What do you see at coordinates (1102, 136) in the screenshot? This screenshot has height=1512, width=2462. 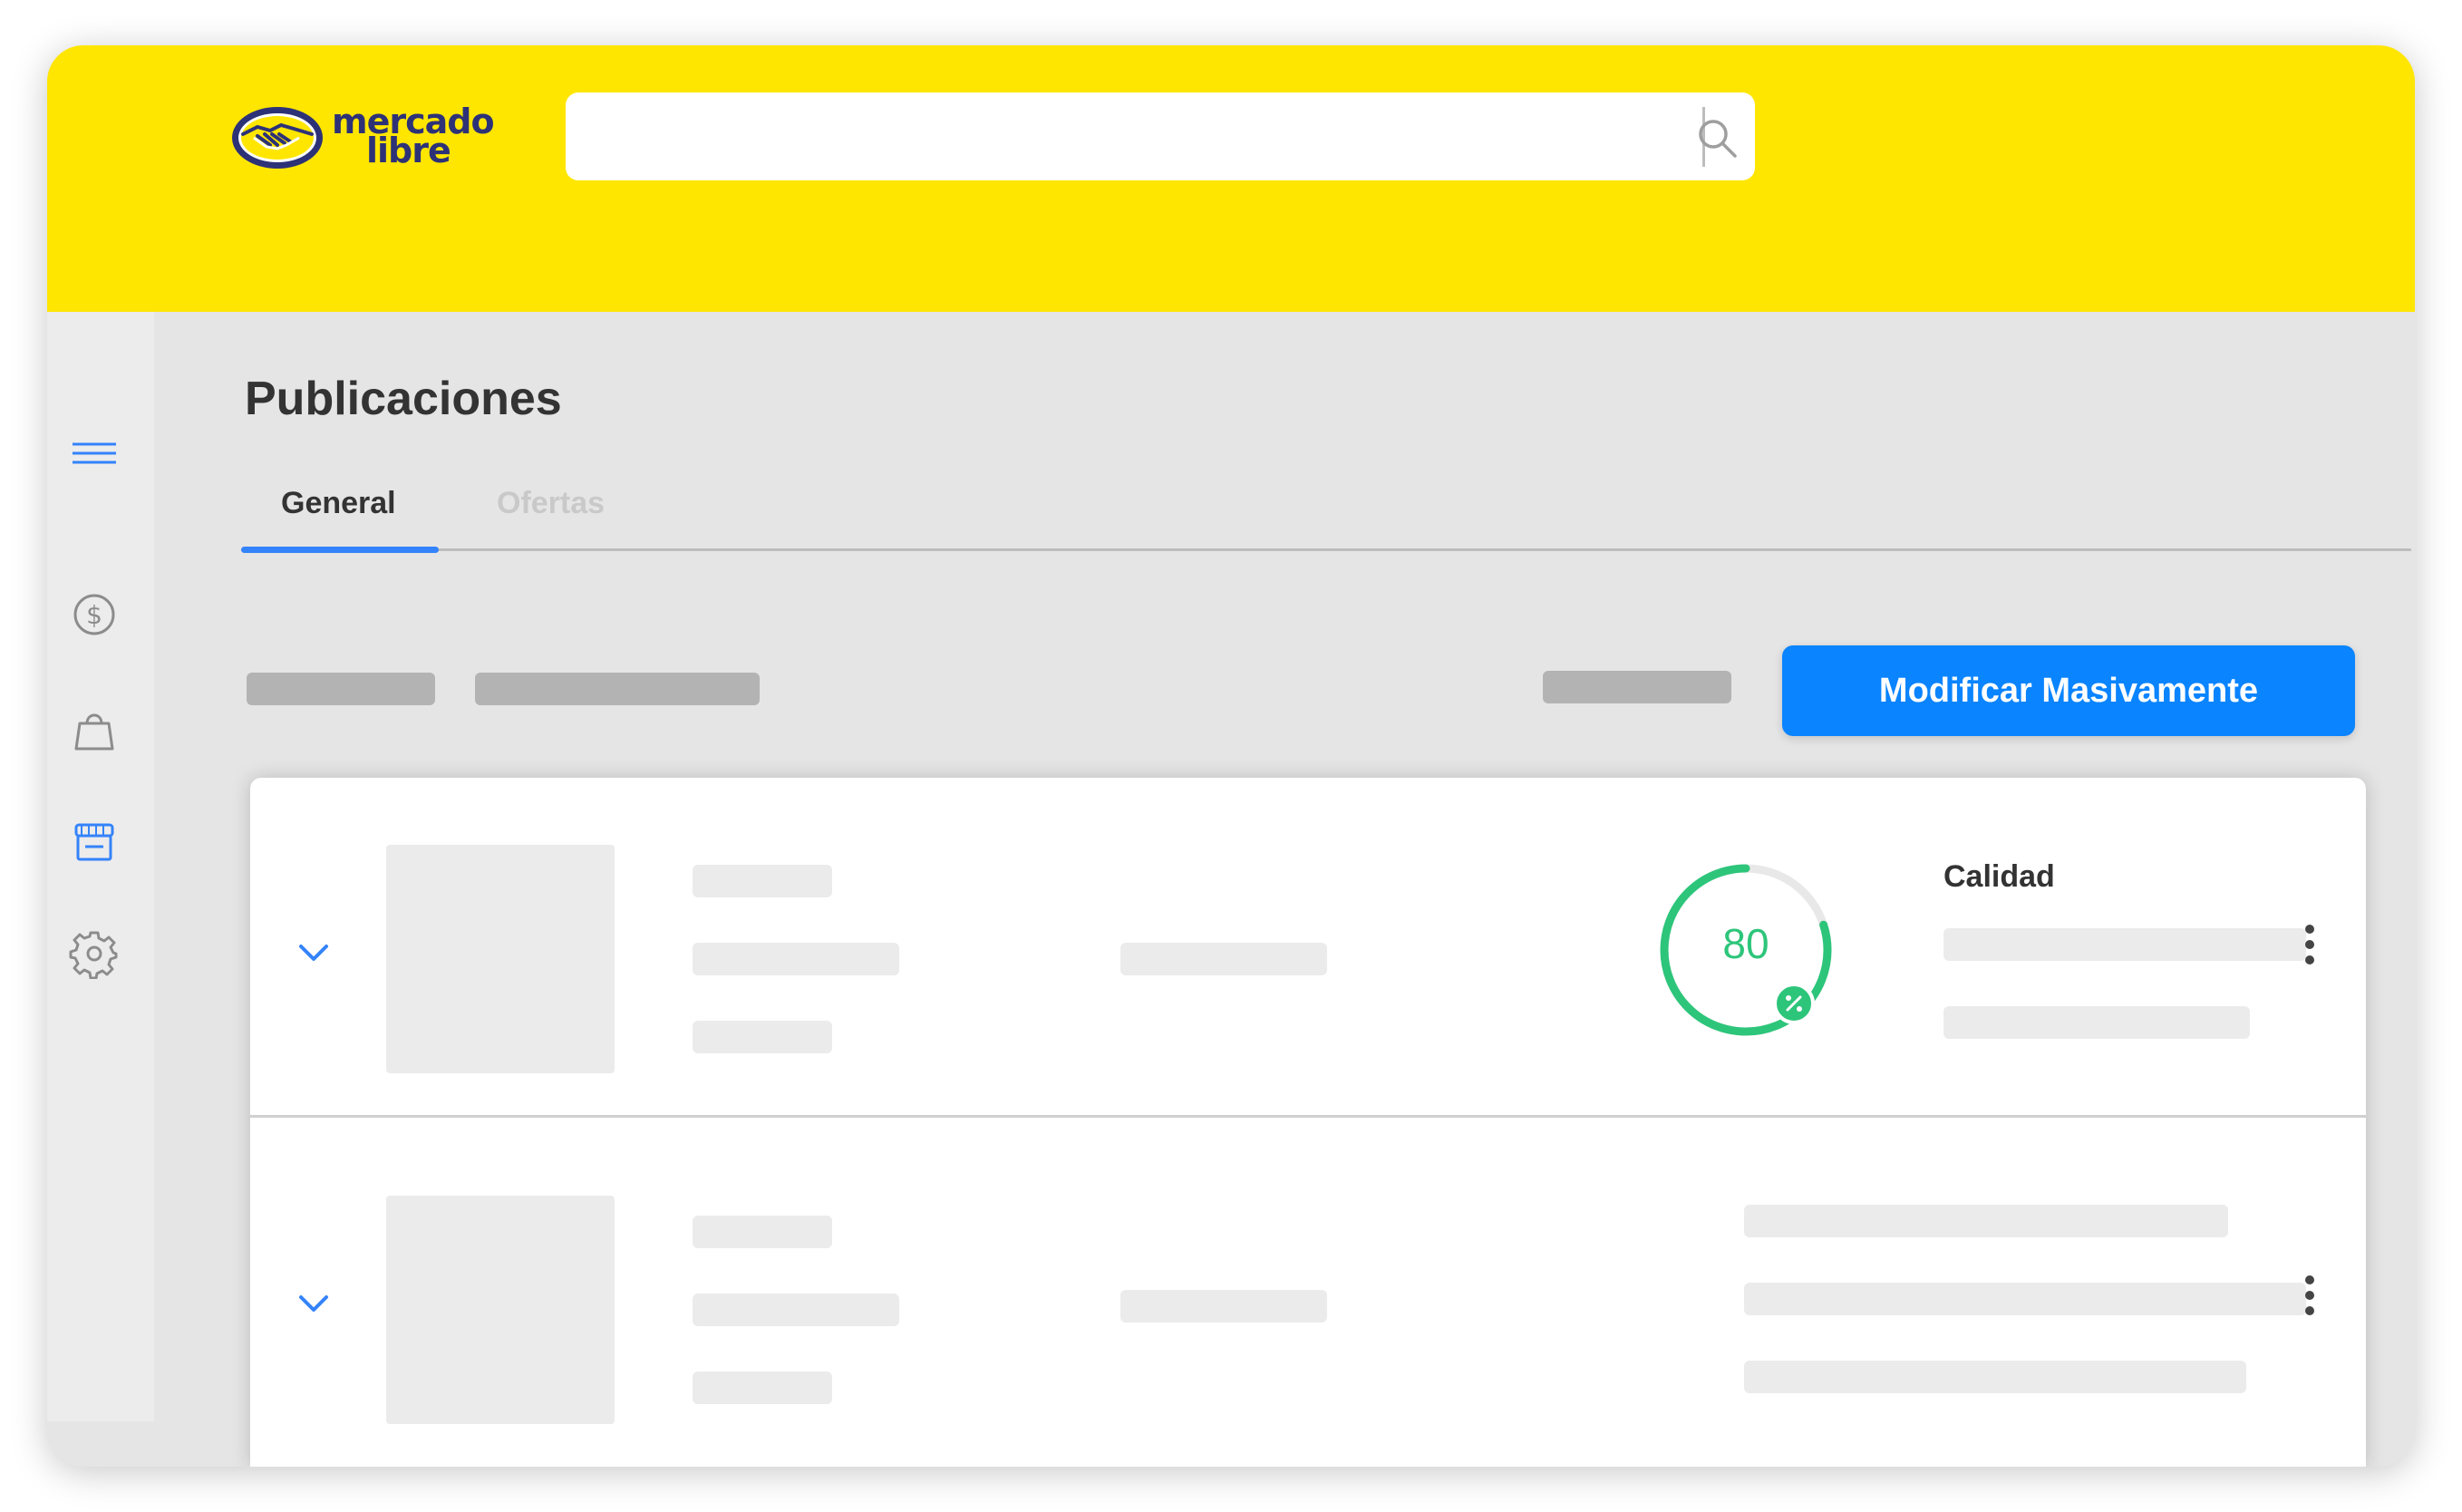 I see `search-input` at bounding box center [1102, 136].